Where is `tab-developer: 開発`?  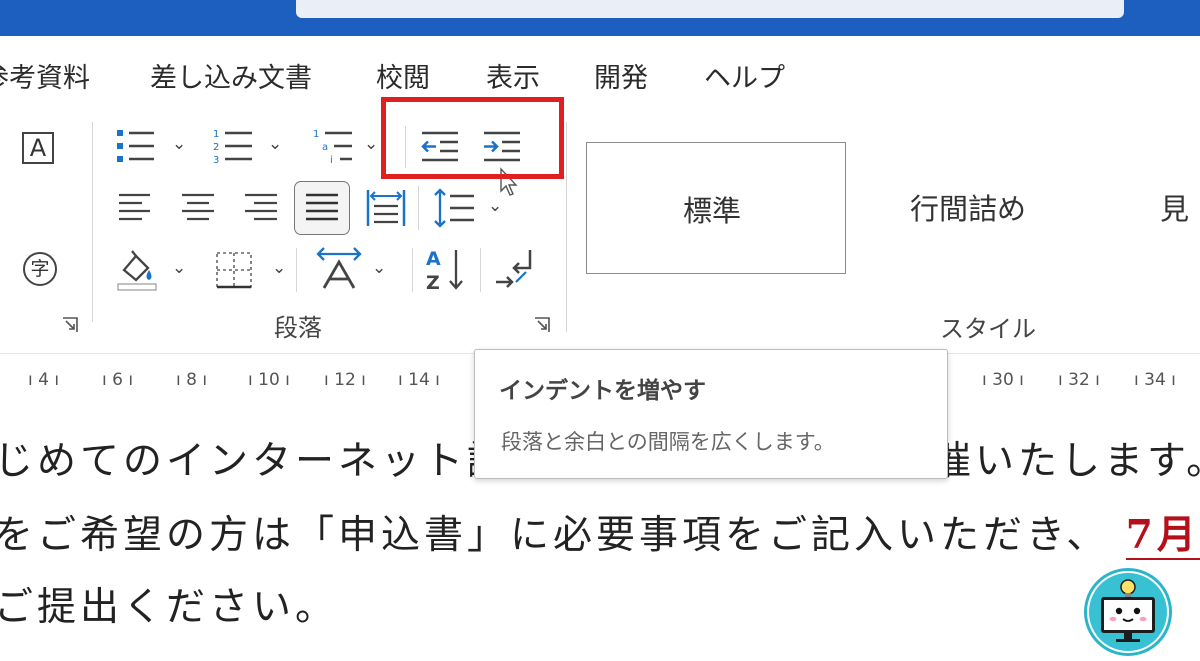 tab-developer: 開発 is located at coordinates (621, 75).